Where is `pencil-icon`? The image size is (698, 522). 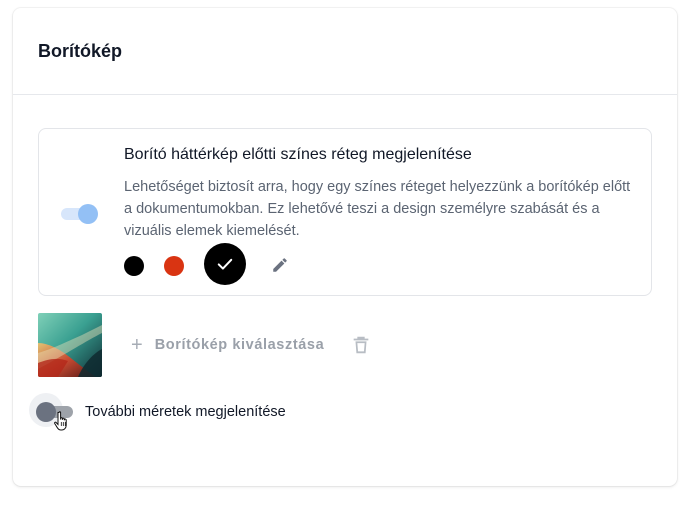
pencil-icon is located at coordinates (280, 265).